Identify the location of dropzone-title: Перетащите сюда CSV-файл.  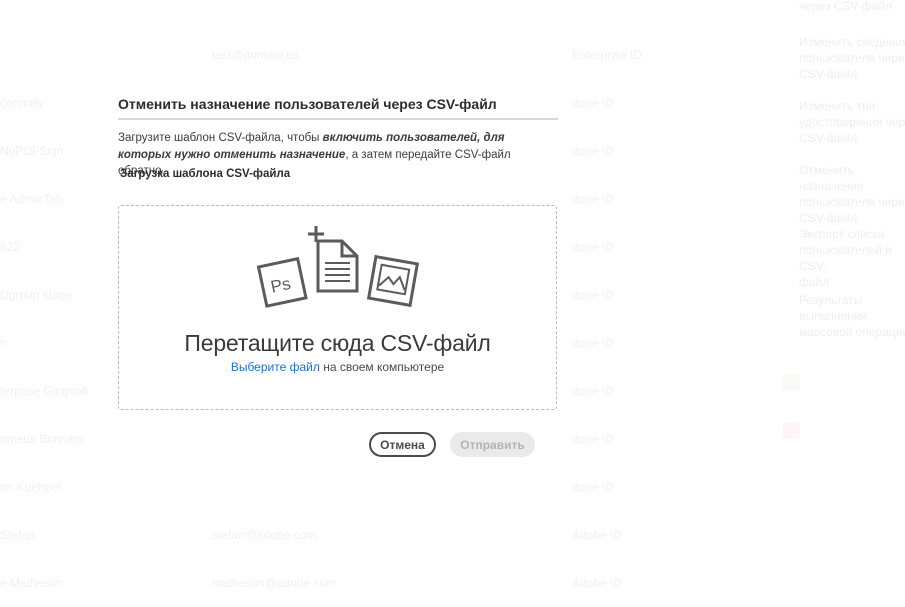
(337, 343).